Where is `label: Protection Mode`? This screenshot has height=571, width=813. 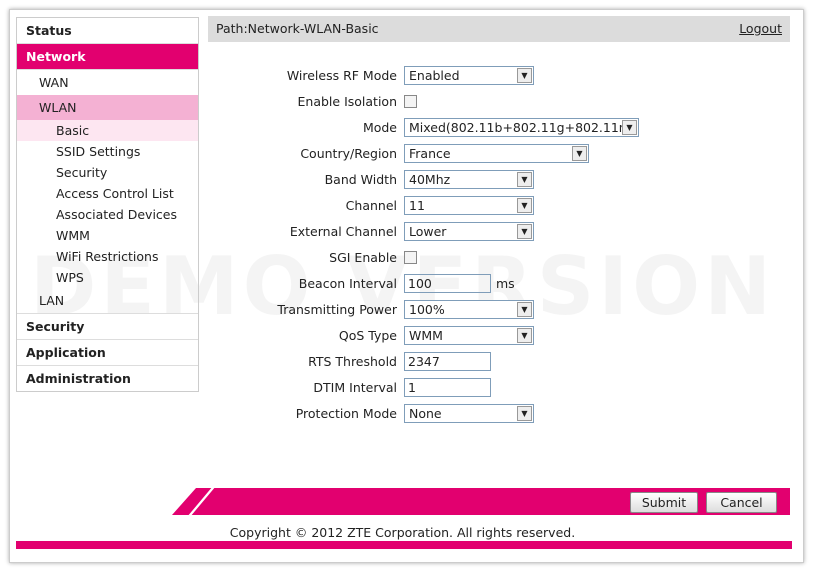
label: Protection Mode is located at coordinates (346, 413).